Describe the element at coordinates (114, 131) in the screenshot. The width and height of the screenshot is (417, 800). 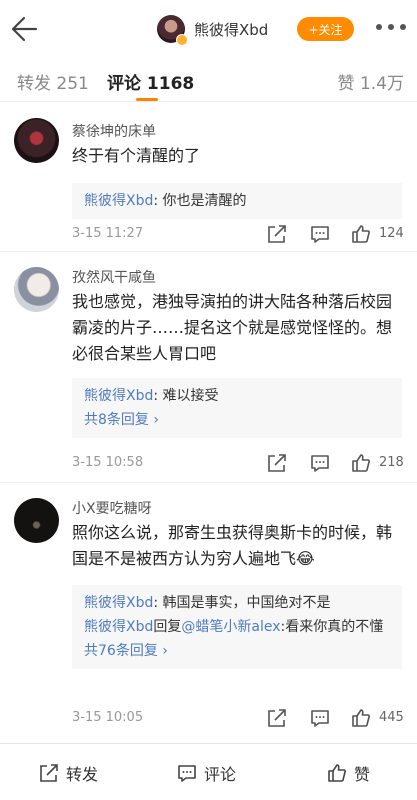
I see `commenter-name: 蔡徐坤的床单` at that location.